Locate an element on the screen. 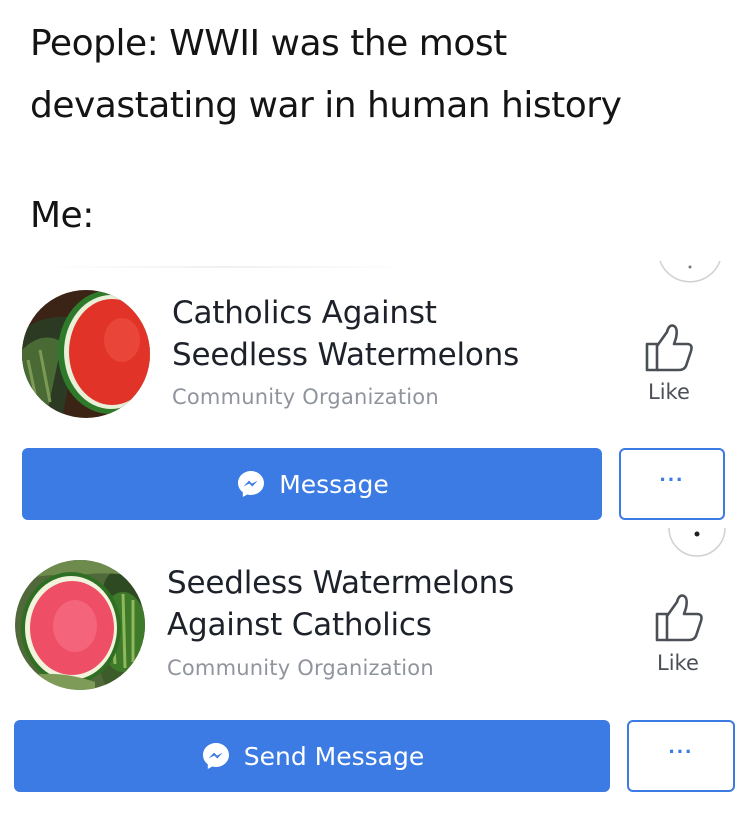 This screenshot has height=828, width=750. page-title: Seedless Watermelons Against Catholics is located at coordinates (340, 604).